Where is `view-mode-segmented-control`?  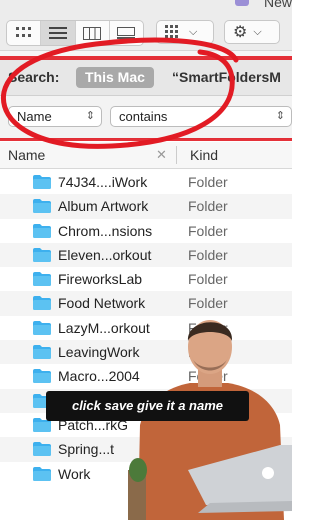
view-mode-segmented-control is located at coordinates (75, 33).